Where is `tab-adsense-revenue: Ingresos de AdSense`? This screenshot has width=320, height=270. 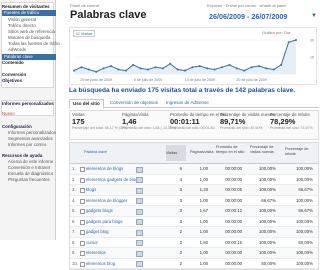 tab-adsense-revenue: Ingresos de AdSense is located at coordinates (187, 103).